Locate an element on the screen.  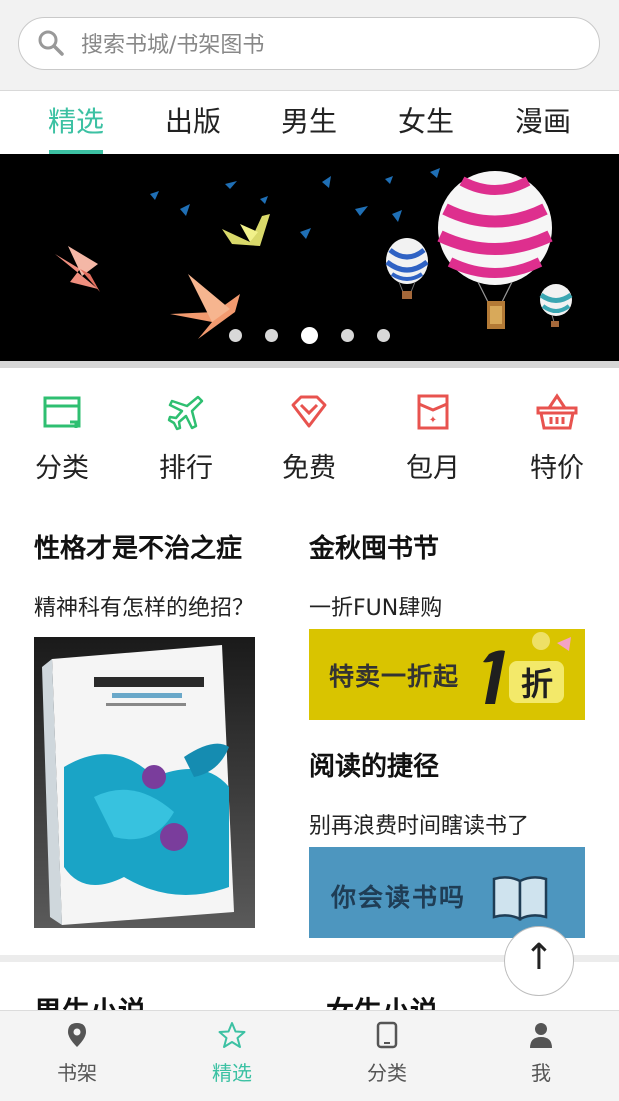
carousel-dots is located at coordinates (309, 334).